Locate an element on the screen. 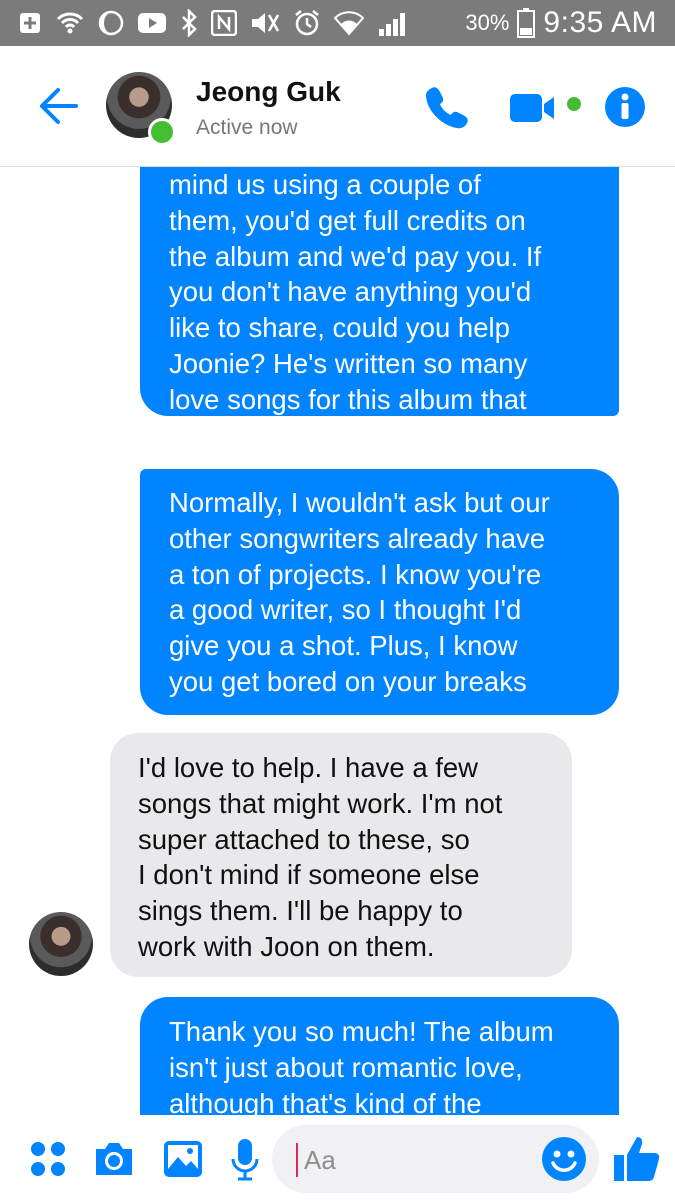 Image resolution: width=675 pixels, height=1200 pixels. chat-header: Jeong Guk Active now is located at coordinates (337, 106).